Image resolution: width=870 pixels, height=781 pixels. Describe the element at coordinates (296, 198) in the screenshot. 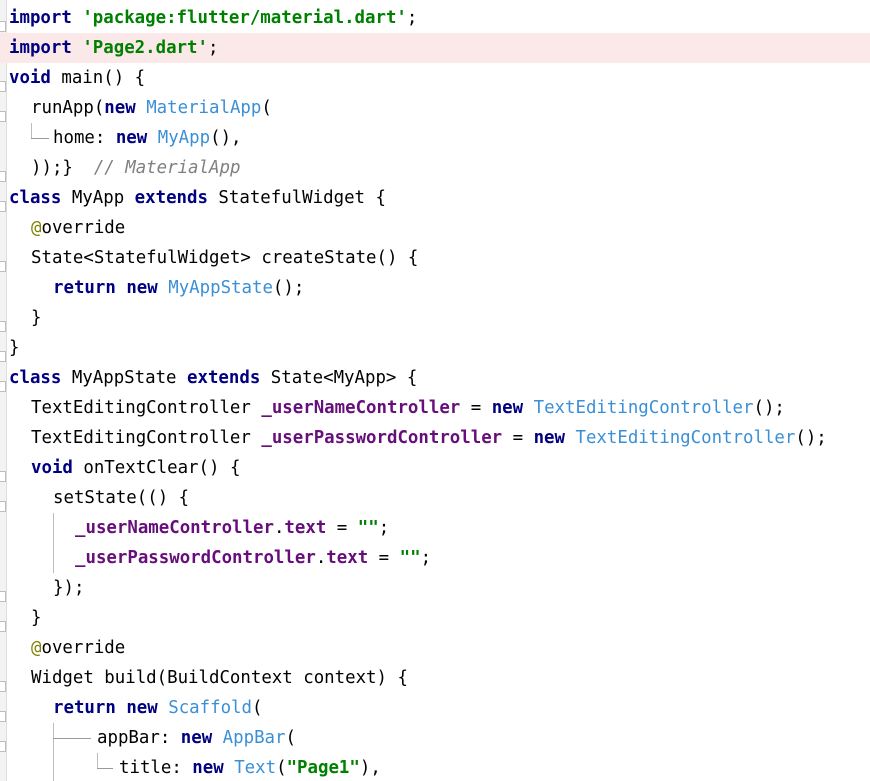

I see `code-token: StatefulWidget {` at that location.